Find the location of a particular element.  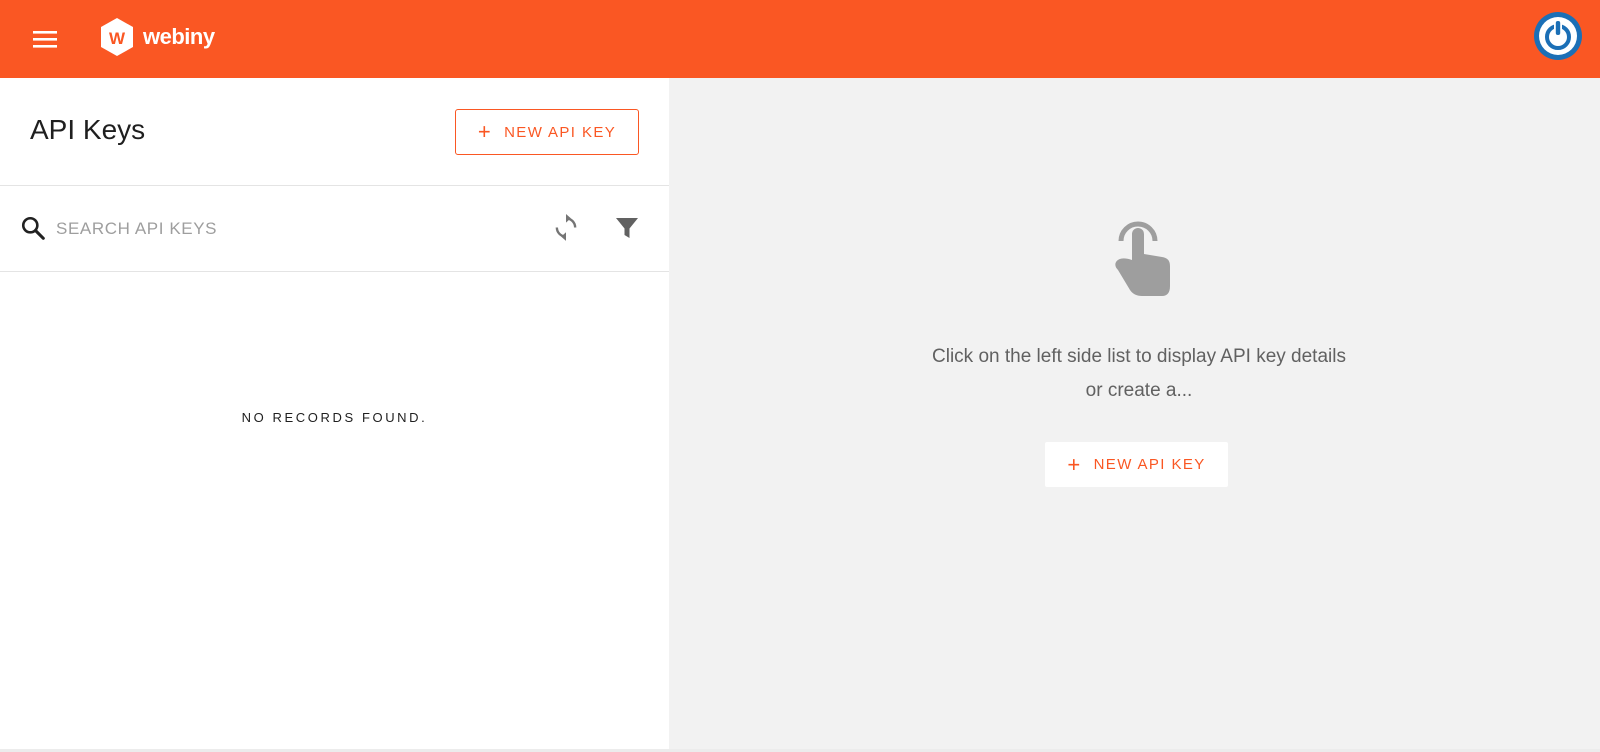

hamburger-menu-icon is located at coordinates (45, 39).